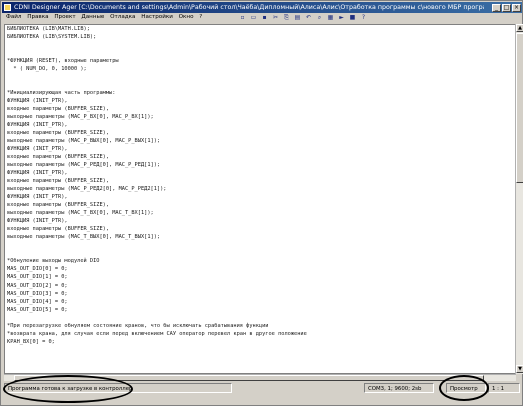 The image size is (523, 406). I want to click on run-icon: ►, so click(341, 17).